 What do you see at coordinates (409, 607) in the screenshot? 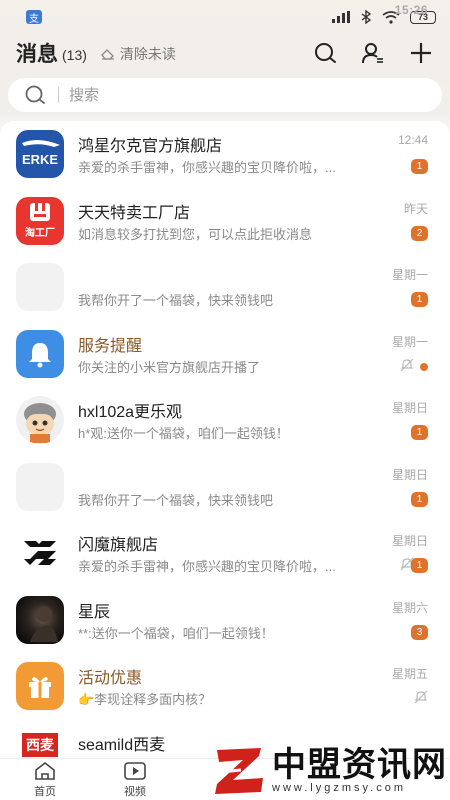
I see `conversation-time: 星期六` at bounding box center [409, 607].